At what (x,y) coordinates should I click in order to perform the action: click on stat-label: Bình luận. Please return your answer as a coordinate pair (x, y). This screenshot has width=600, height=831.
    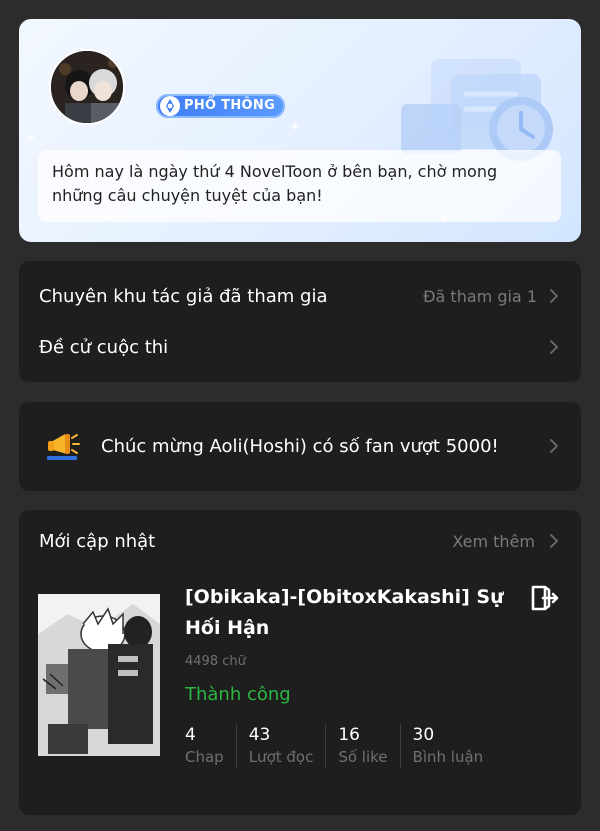
    Looking at the image, I should click on (448, 757).